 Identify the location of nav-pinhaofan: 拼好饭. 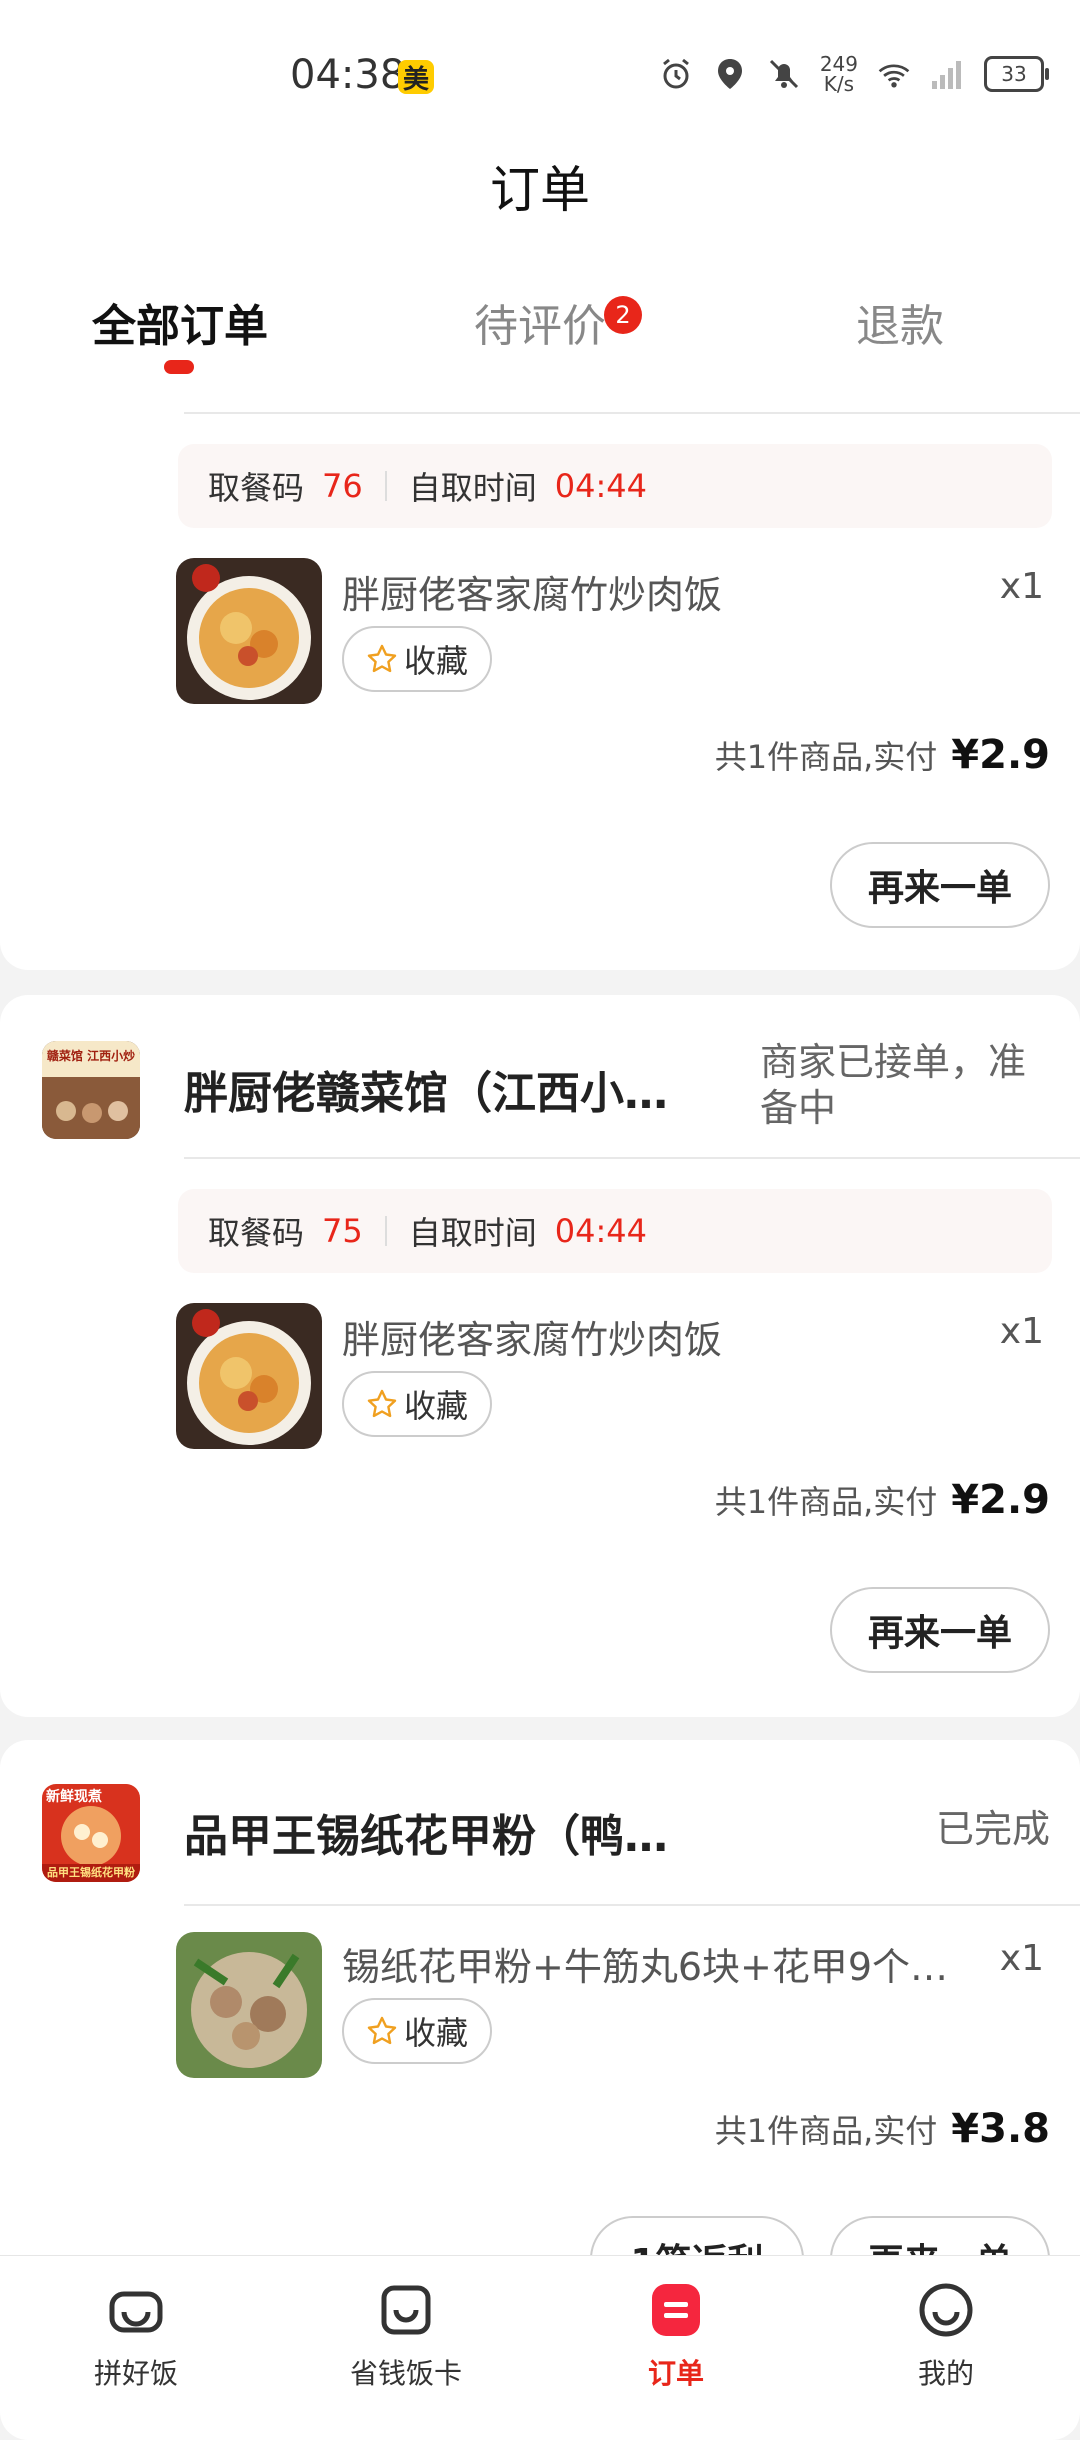
(136, 2328).